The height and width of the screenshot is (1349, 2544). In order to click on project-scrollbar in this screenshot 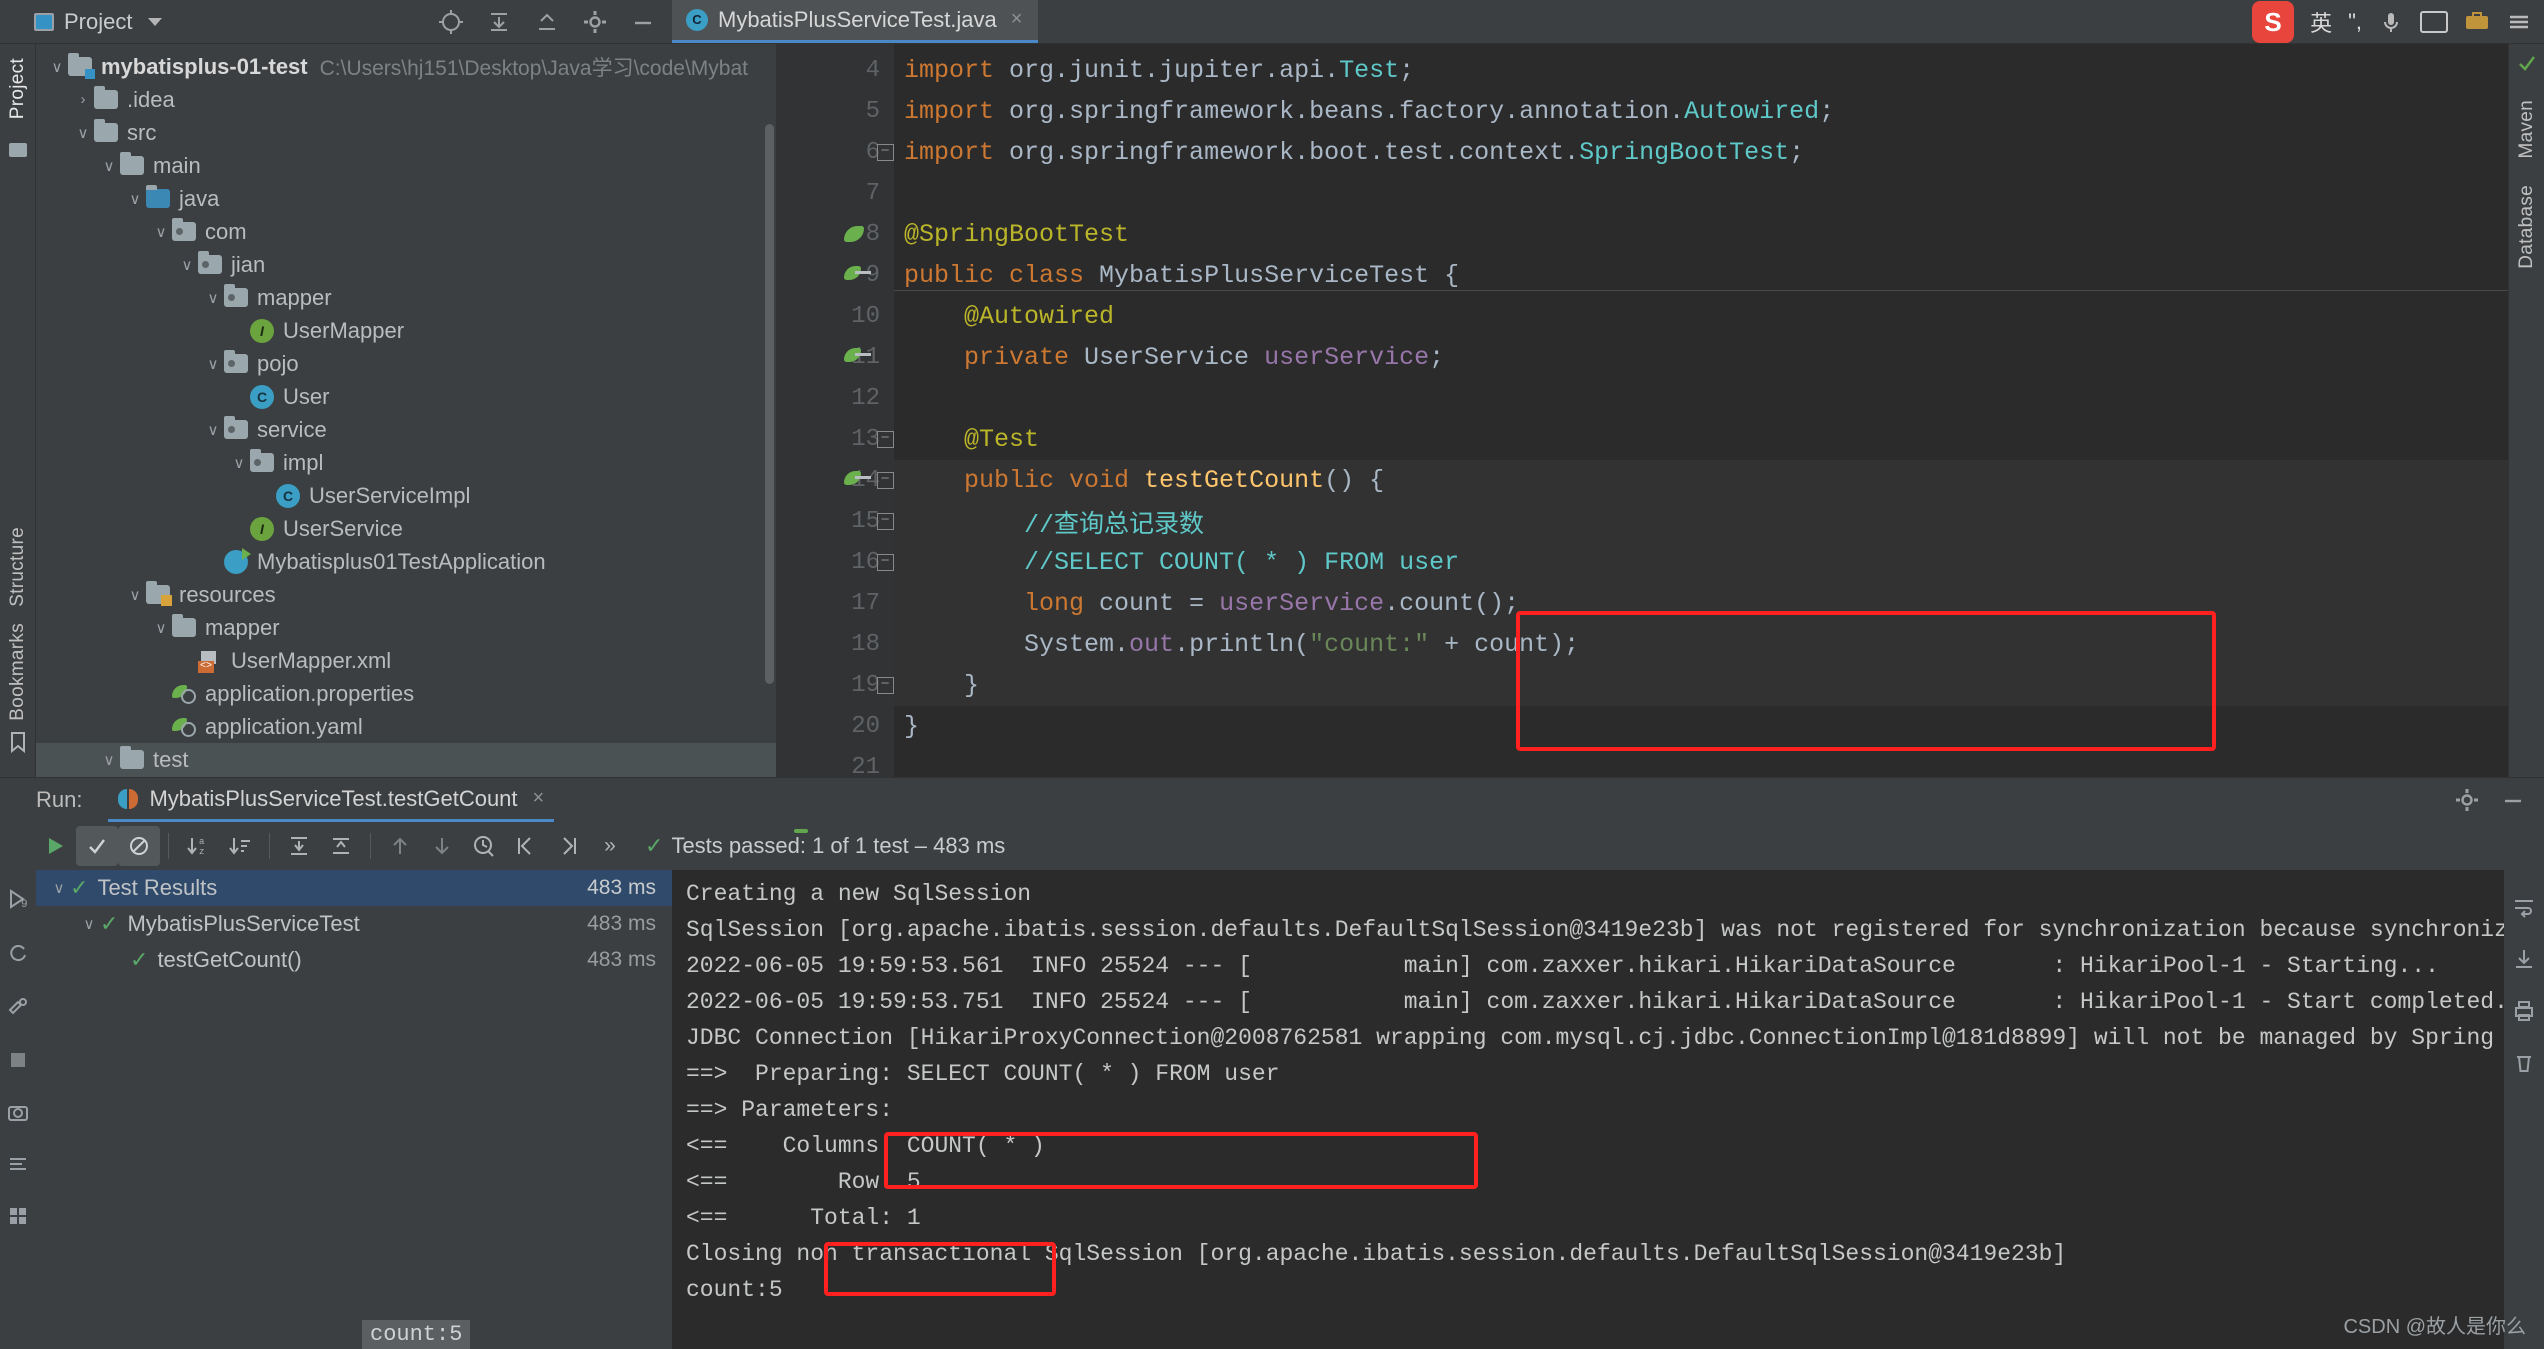, I will do `click(769, 404)`.